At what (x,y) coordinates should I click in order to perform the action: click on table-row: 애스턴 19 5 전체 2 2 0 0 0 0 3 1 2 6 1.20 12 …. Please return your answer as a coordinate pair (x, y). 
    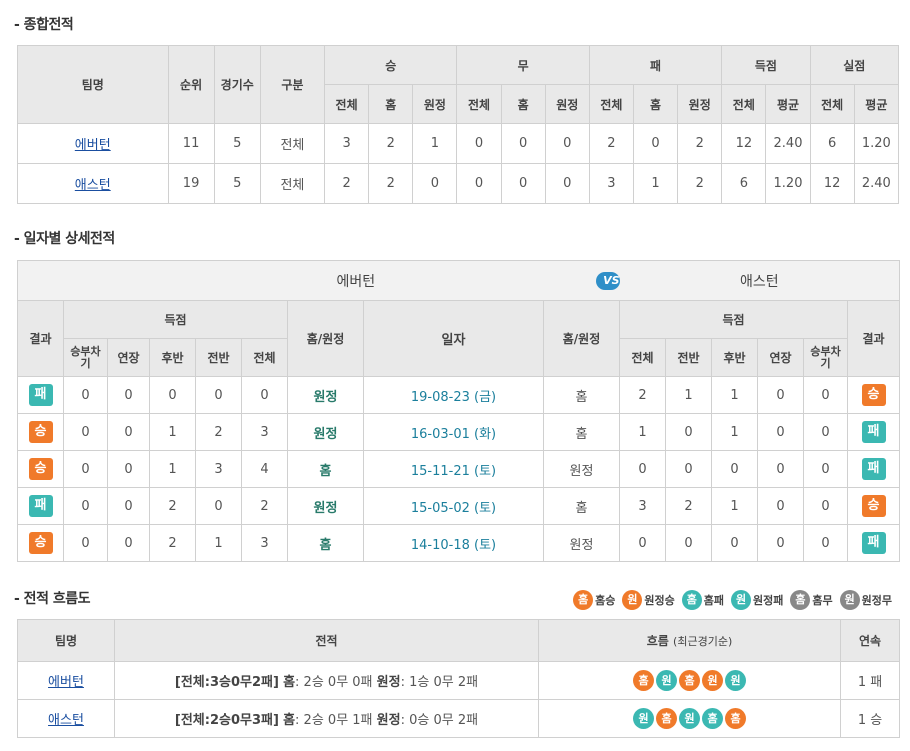
    Looking at the image, I should click on (458, 183).